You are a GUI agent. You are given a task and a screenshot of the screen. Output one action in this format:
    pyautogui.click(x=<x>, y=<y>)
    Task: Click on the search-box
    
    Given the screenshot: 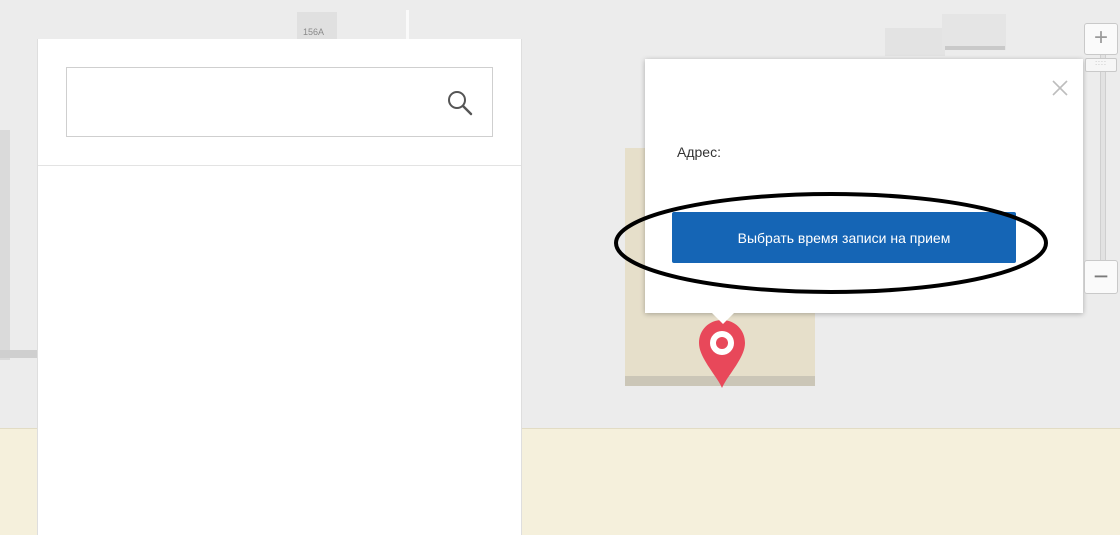 What is the action you would take?
    pyautogui.click(x=279, y=102)
    